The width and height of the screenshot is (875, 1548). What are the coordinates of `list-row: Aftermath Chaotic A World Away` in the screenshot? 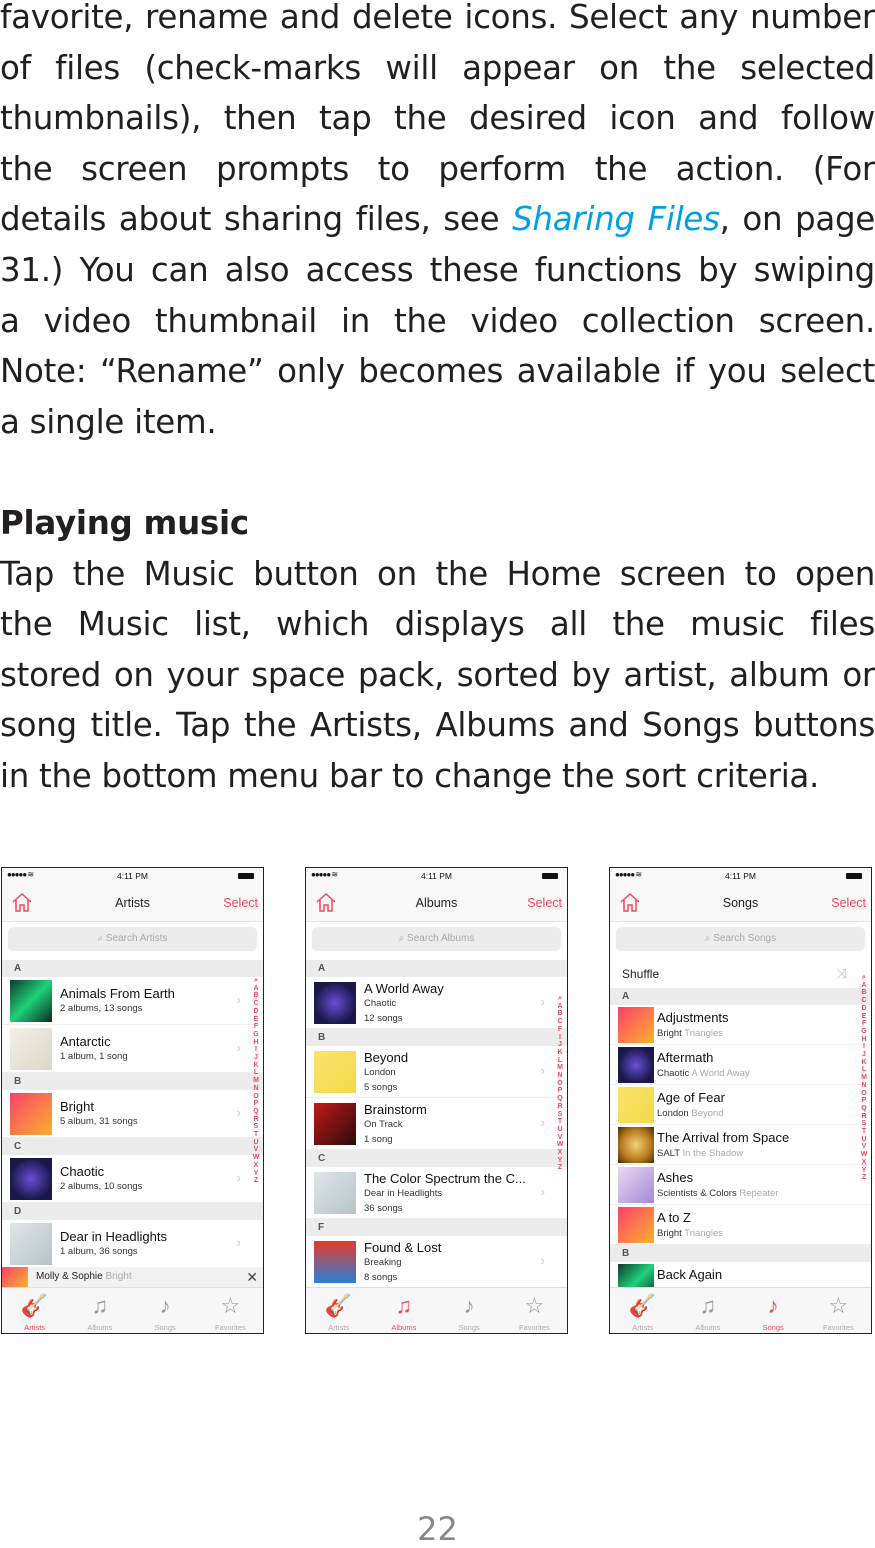 It's located at (740, 1065).